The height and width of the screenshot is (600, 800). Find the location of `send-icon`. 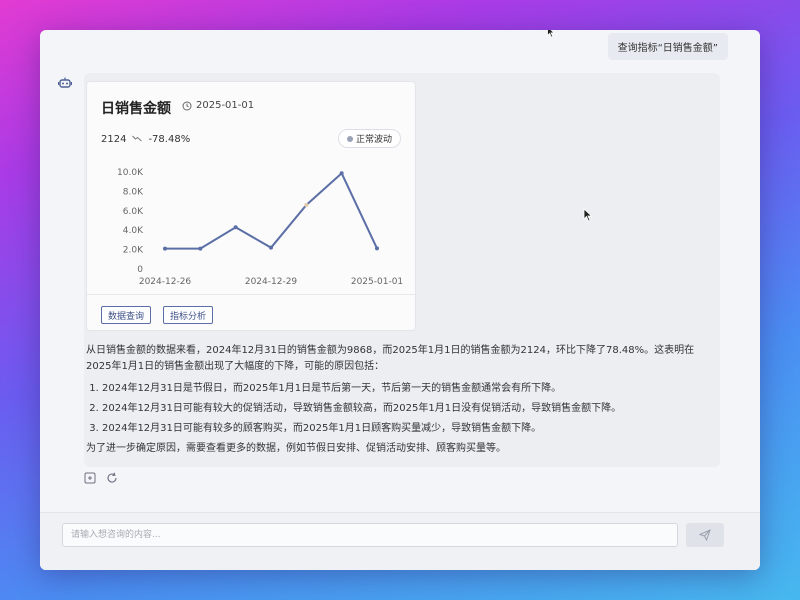

send-icon is located at coordinates (705, 535).